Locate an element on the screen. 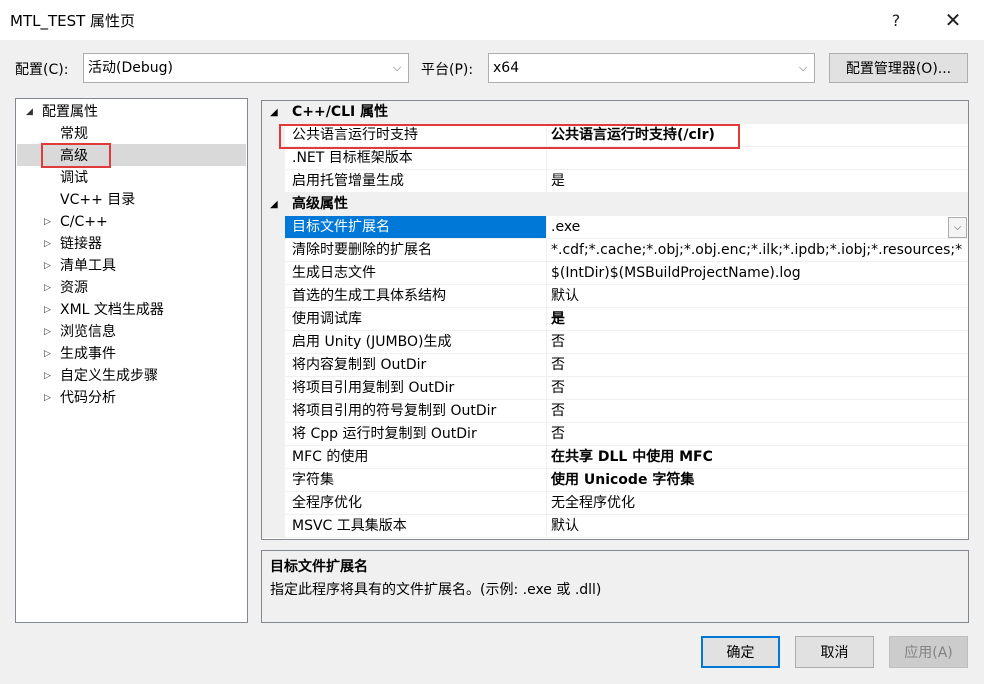 Image resolution: width=984 pixels, height=684 pixels. close-button: ✕ is located at coordinates (953, 20).